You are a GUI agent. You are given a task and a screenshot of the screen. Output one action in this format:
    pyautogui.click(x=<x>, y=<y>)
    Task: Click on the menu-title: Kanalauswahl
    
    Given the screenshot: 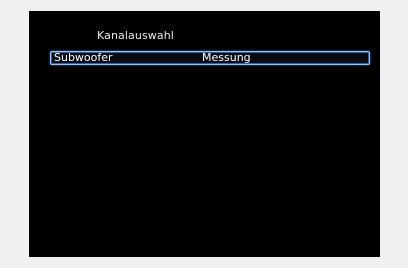 What is the action you would take?
    pyautogui.click(x=135, y=35)
    